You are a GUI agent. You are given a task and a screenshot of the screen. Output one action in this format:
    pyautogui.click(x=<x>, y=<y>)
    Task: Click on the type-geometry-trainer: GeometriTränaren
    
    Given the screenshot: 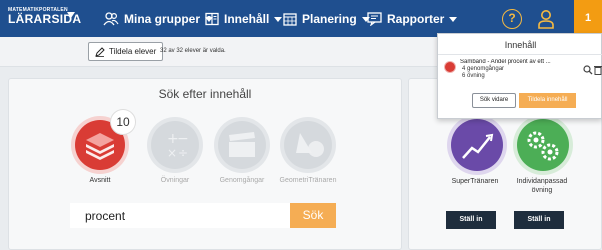 What is the action you would take?
    pyautogui.click(x=308, y=152)
    